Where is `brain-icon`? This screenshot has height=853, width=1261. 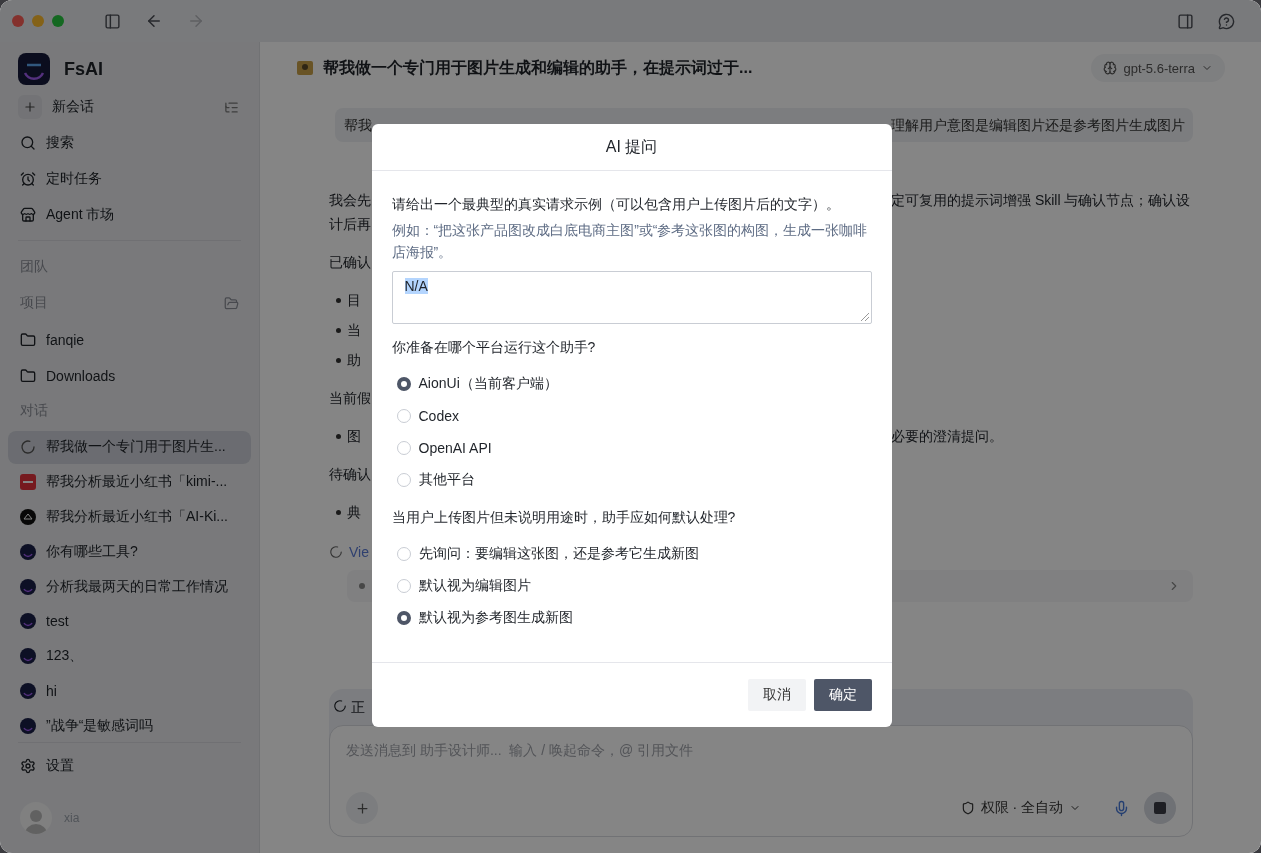
brain-icon is located at coordinates (1110, 68).